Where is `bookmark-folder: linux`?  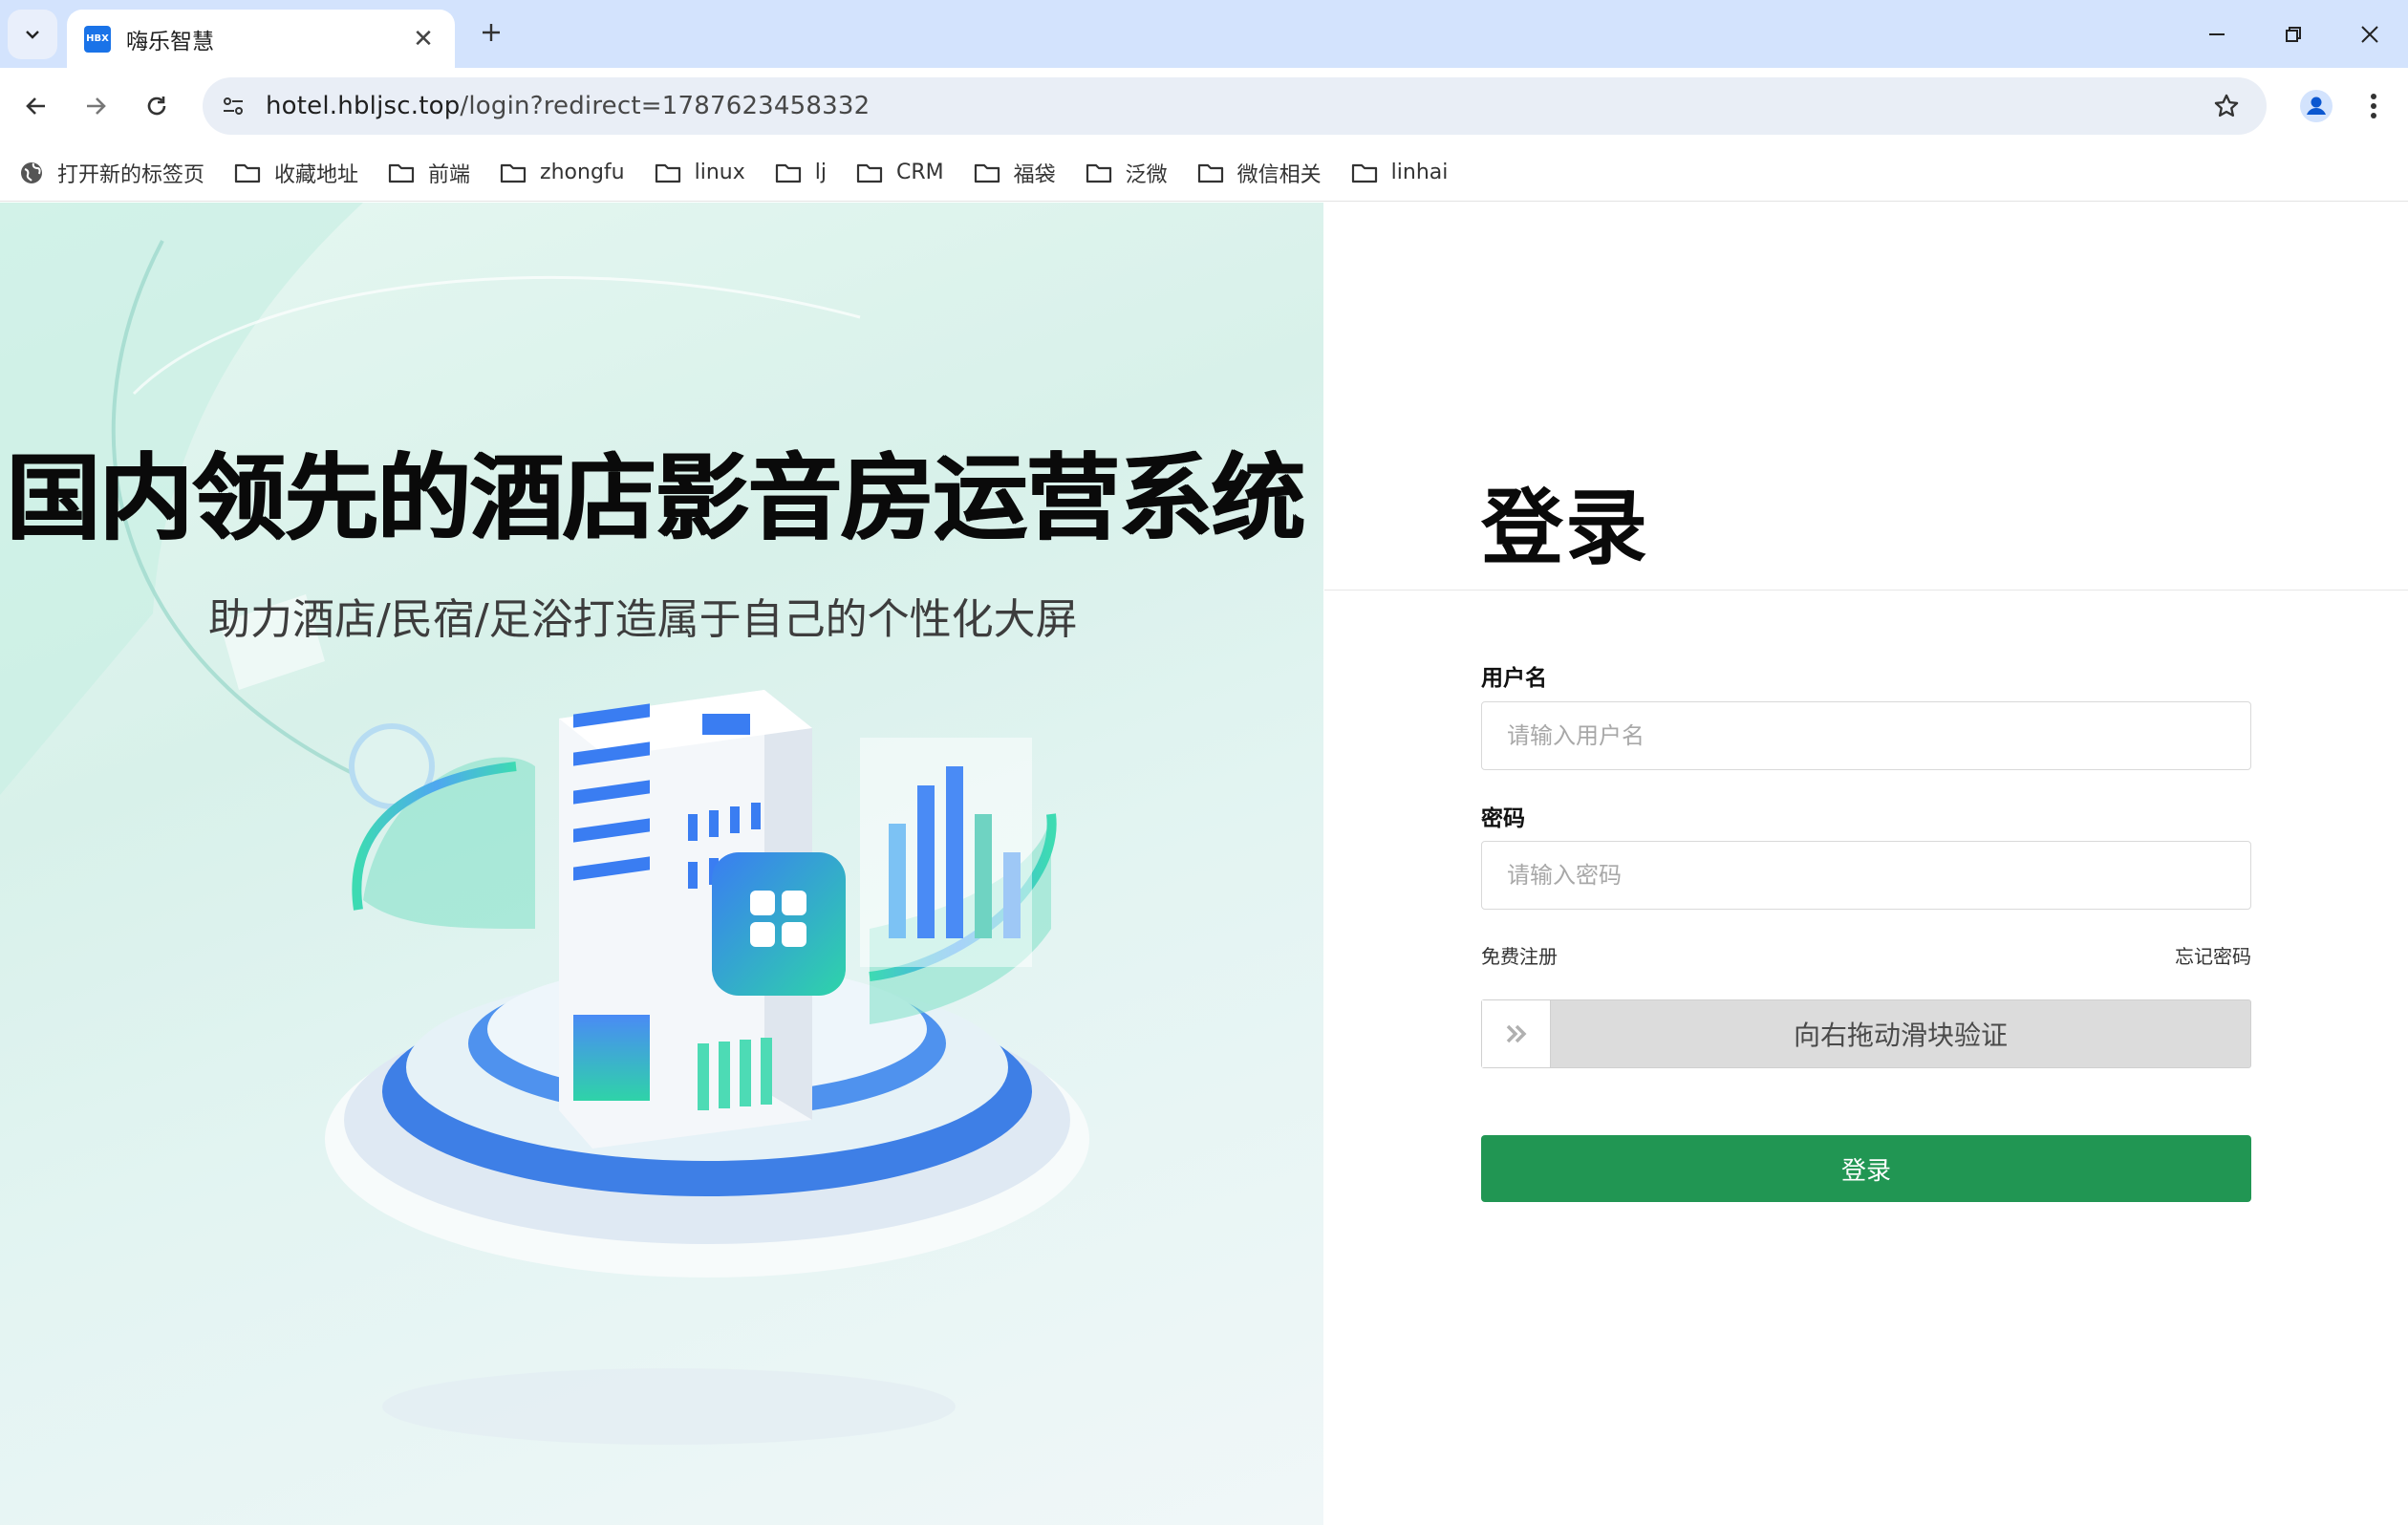 bookmark-folder: linux is located at coordinates (700, 172).